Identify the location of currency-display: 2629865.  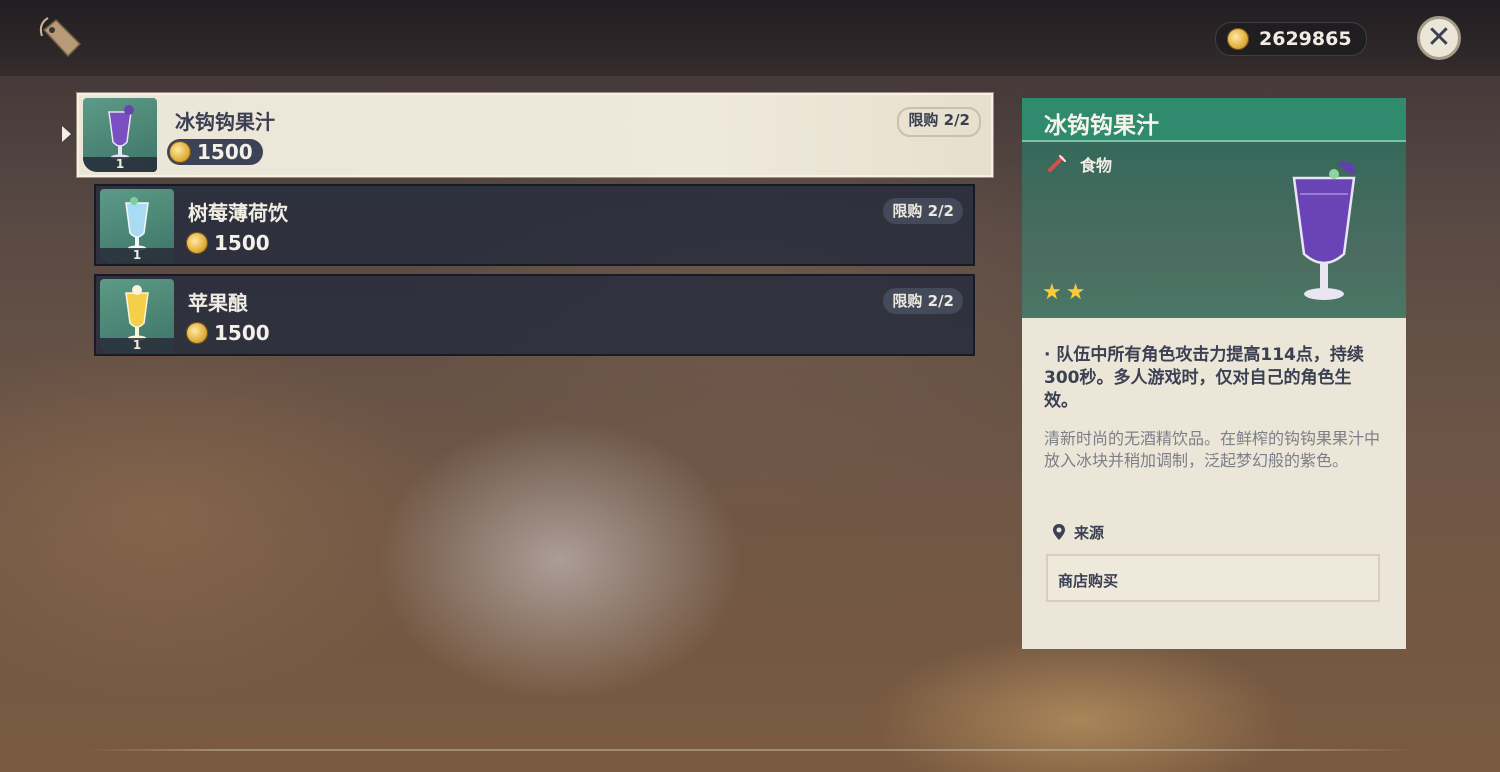
(1291, 39).